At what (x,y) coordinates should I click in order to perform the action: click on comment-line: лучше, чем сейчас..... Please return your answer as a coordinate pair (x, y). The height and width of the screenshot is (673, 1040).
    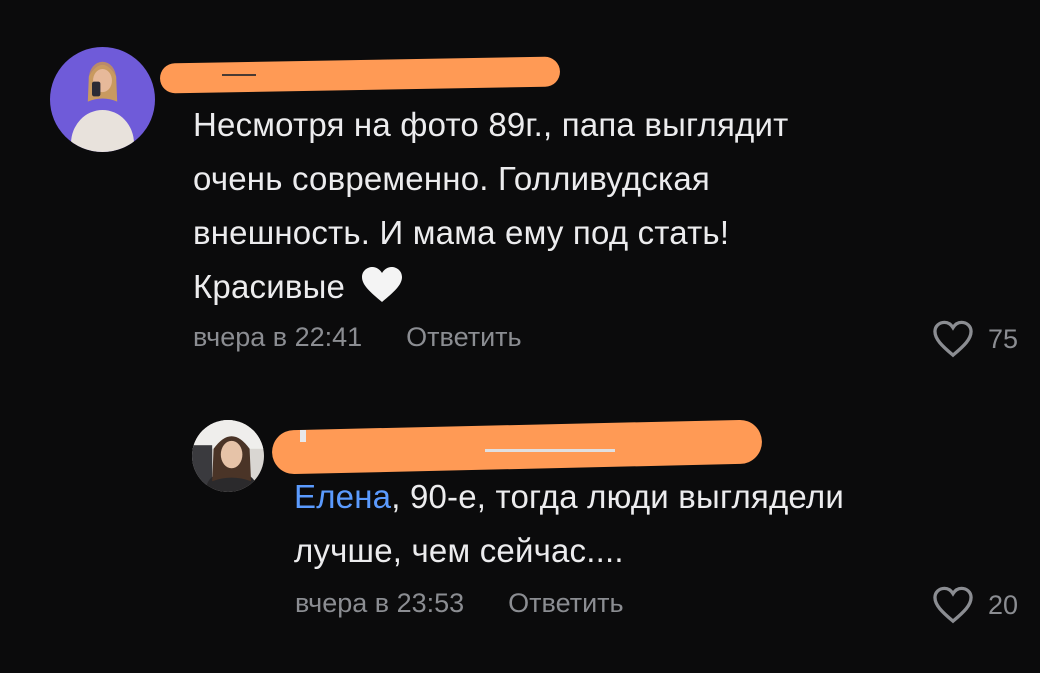
    Looking at the image, I should click on (459, 550).